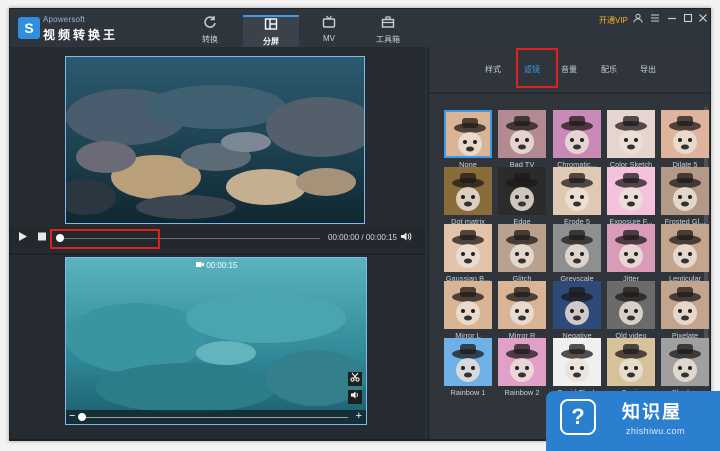 Image resolution: width=720 pixels, height=451 pixels. What do you see at coordinates (81, 35) in the screenshot?
I see `app-name-cn: 视频转换王` at bounding box center [81, 35].